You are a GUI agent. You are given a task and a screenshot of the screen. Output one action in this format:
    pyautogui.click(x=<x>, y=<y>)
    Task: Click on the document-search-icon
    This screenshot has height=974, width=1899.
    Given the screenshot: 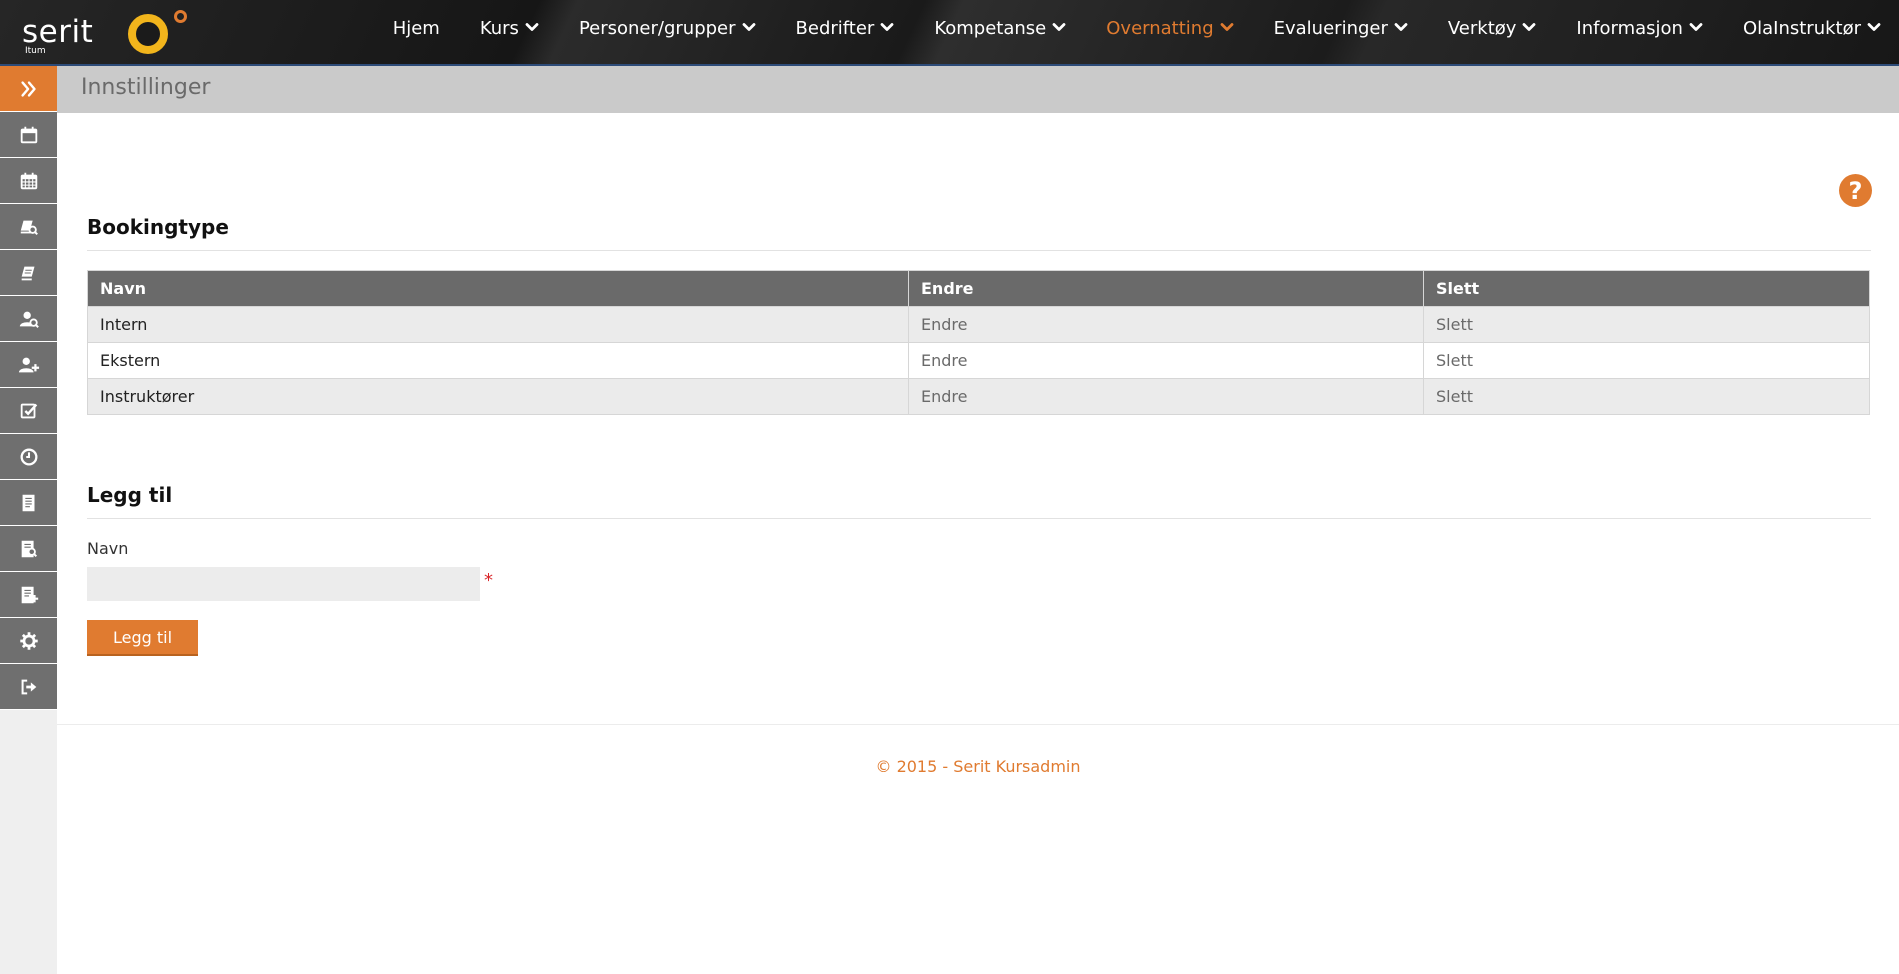 What is the action you would take?
    pyautogui.click(x=29, y=549)
    